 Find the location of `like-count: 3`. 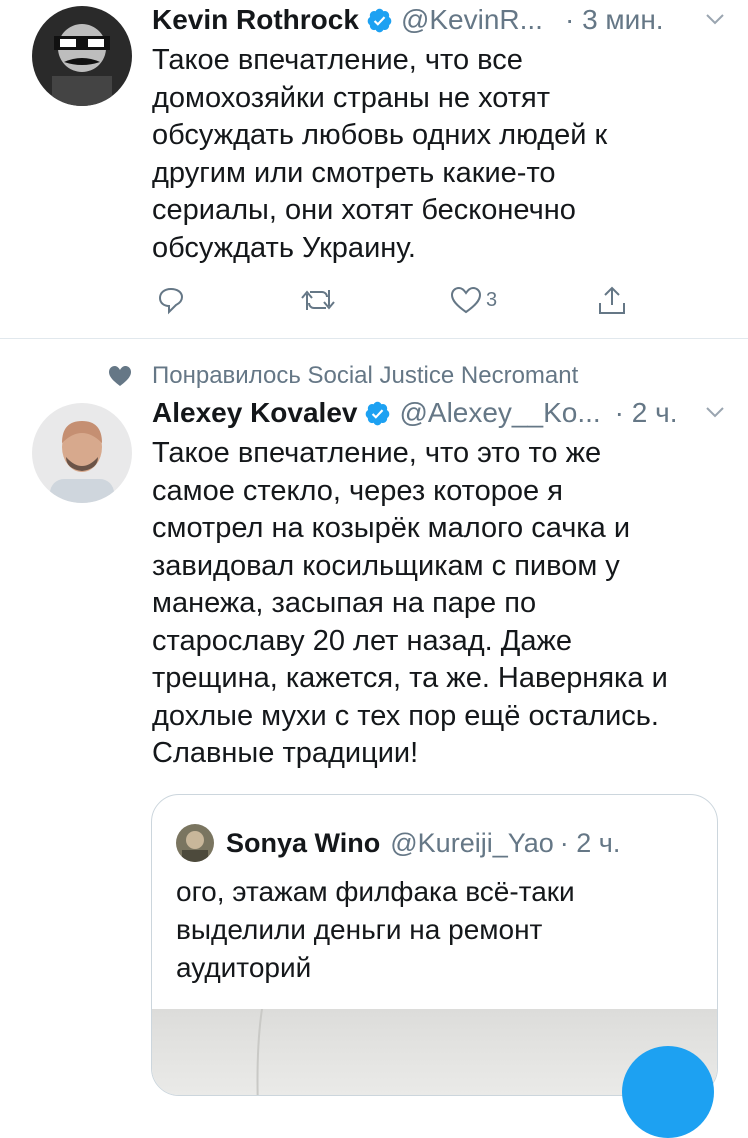

like-count: 3 is located at coordinates (492, 299).